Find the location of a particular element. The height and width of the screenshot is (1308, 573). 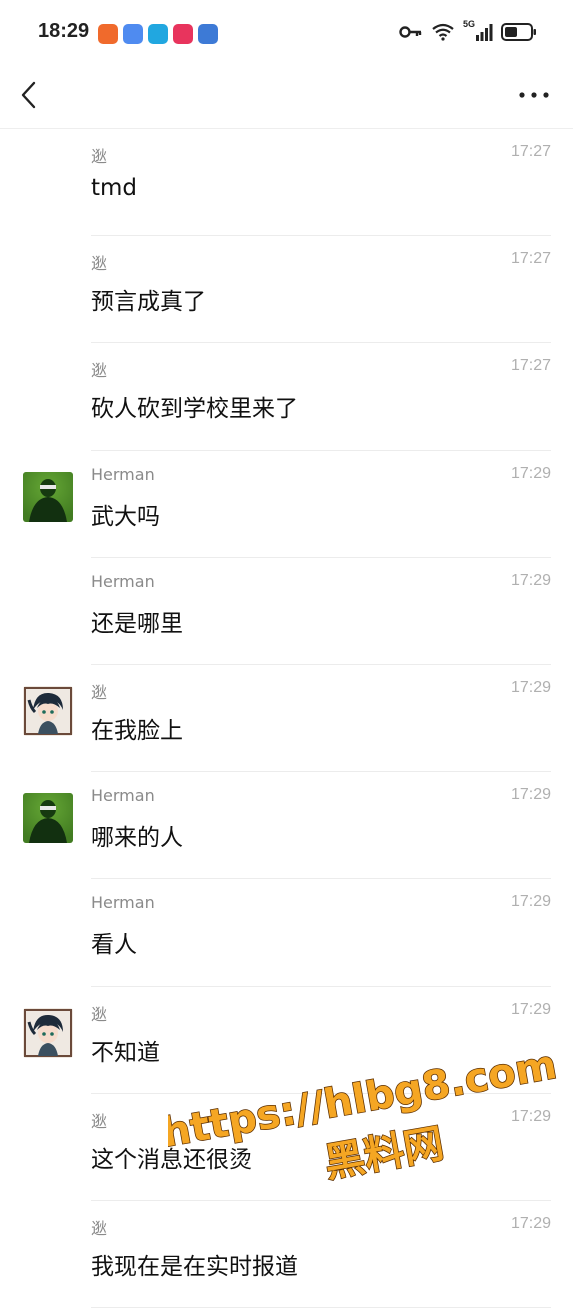

chat-header is located at coordinates (286, 97).